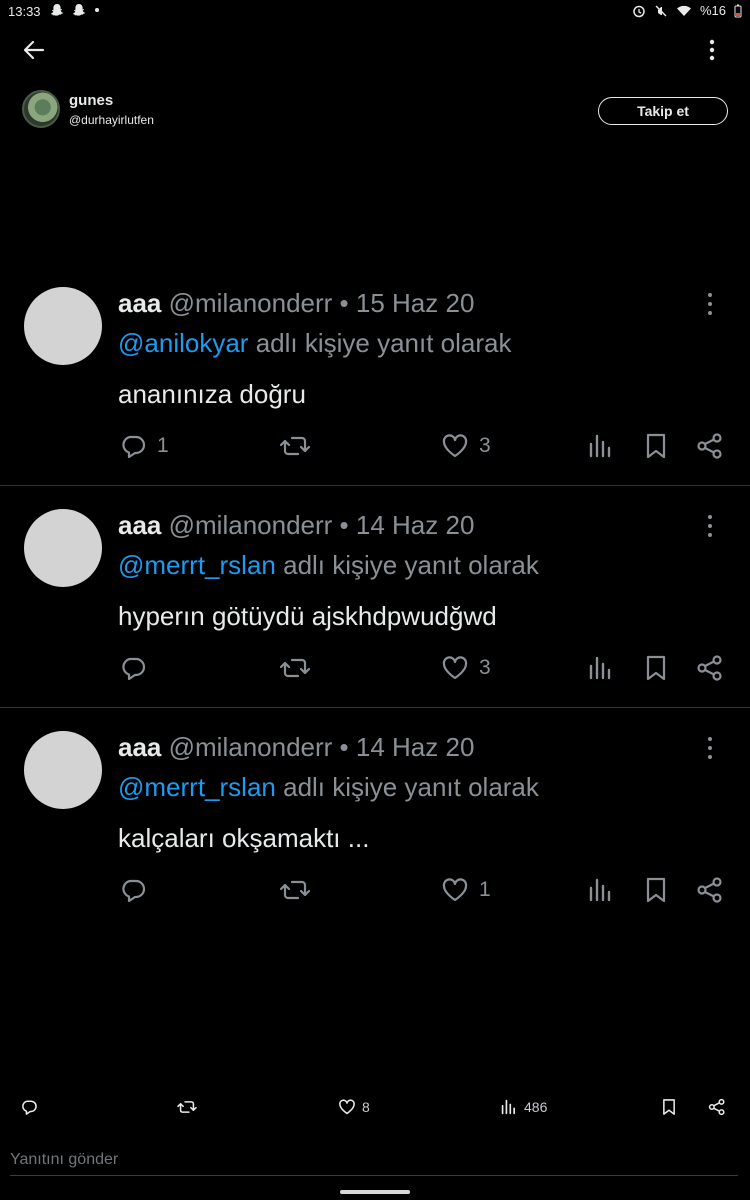 The image size is (750, 1200). I want to click on author-display-name: gunes, so click(91, 100).